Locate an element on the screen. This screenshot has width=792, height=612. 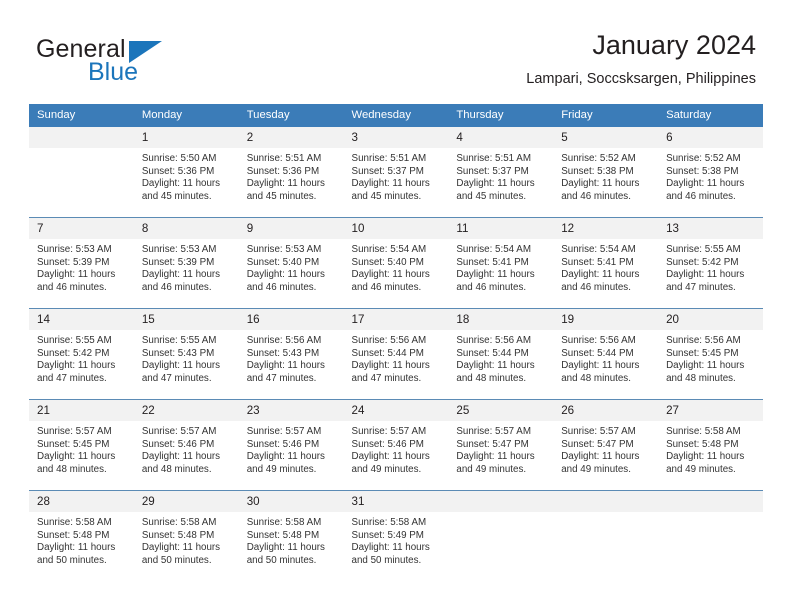
sunset-time: Sunset: 5:49 PM is located at coordinates (387, 535).